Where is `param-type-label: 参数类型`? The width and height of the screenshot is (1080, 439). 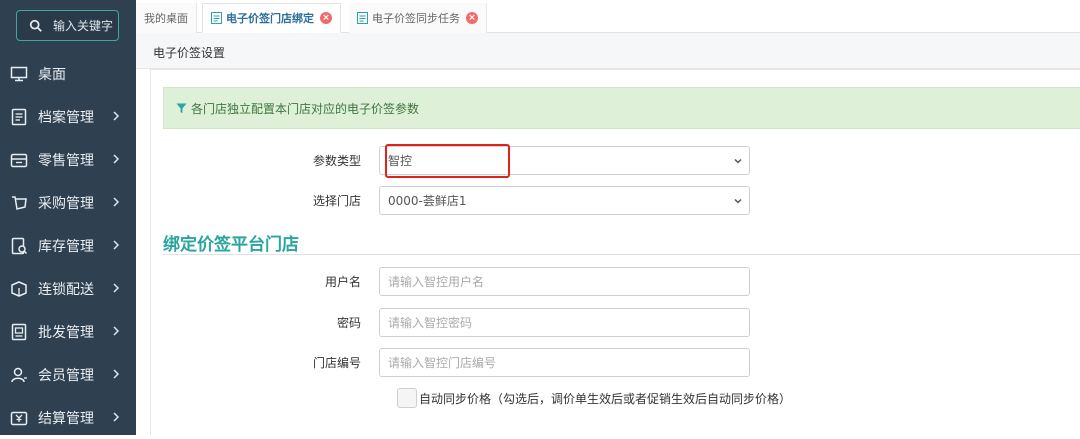
param-type-label: 参数类型 is located at coordinates (336, 161).